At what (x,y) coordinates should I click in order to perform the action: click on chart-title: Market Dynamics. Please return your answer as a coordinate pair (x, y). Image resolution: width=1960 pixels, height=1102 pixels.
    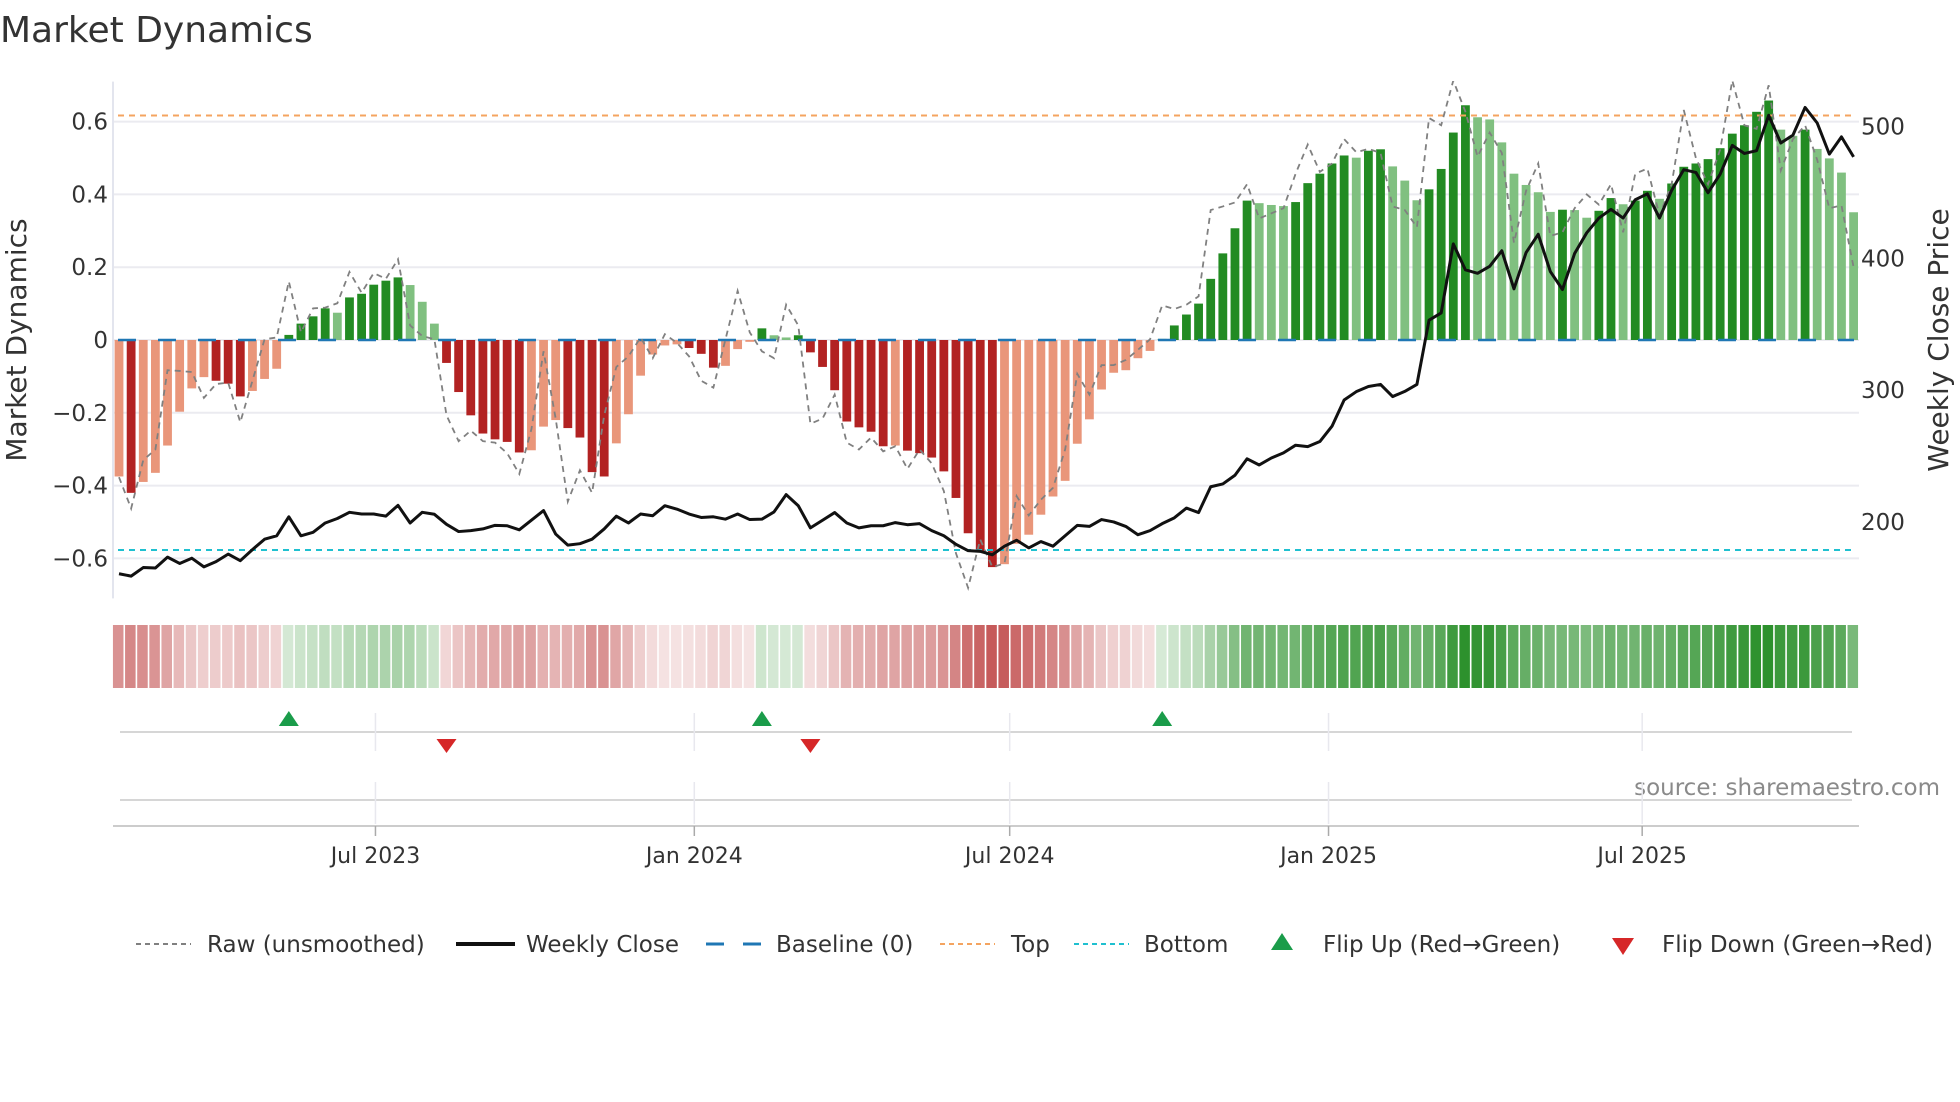
    Looking at the image, I should click on (156, 30).